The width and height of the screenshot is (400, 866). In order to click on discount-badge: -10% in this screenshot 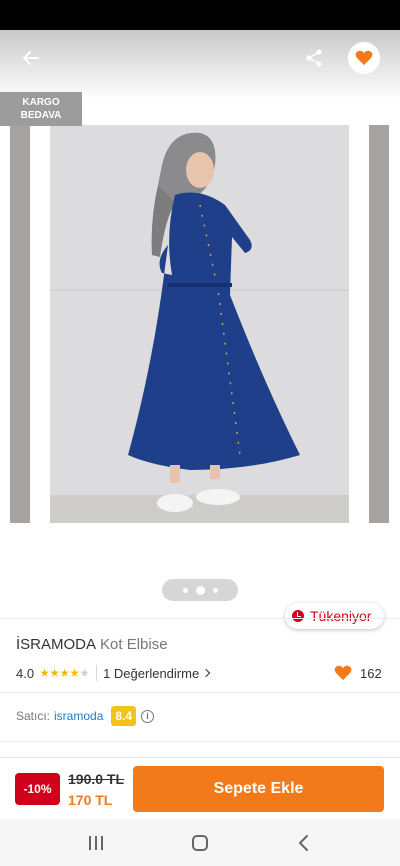, I will do `click(37, 789)`.